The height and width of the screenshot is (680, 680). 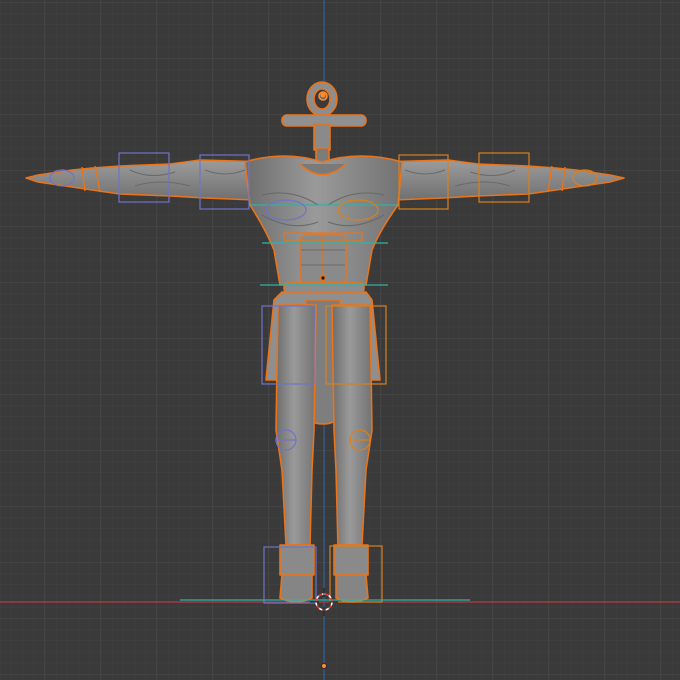 I want to click on origin-dot-armature, so click(x=324, y=666).